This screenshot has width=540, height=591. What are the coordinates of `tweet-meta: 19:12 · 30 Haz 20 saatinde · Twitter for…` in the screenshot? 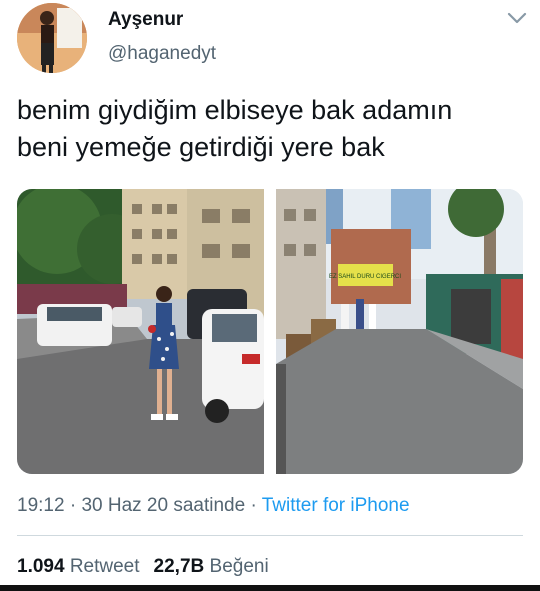 It's located at (213, 506).